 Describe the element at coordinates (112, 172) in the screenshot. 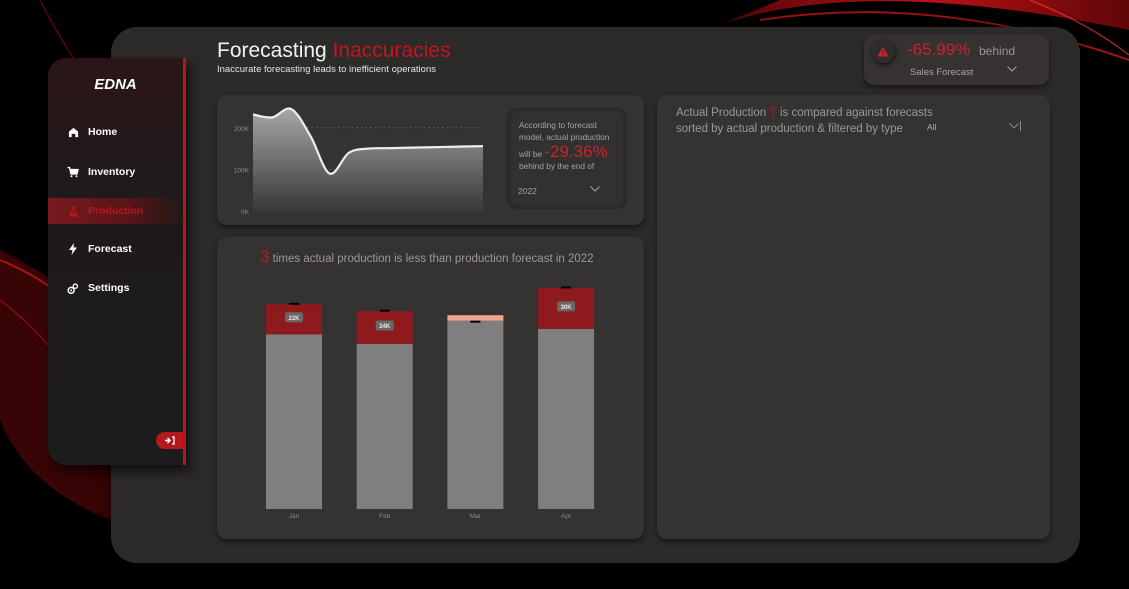

I see `sidebar-item-label: Inventory` at that location.